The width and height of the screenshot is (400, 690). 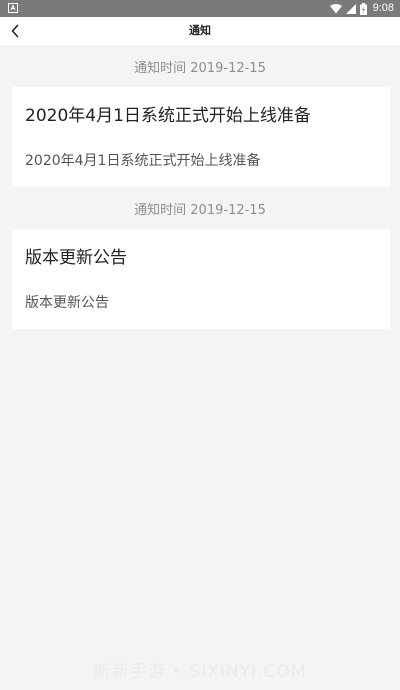 What do you see at coordinates (200, 672) in the screenshot?
I see `watermark: 新新手游 • SIXINYI.COM` at bounding box center [200, 672].